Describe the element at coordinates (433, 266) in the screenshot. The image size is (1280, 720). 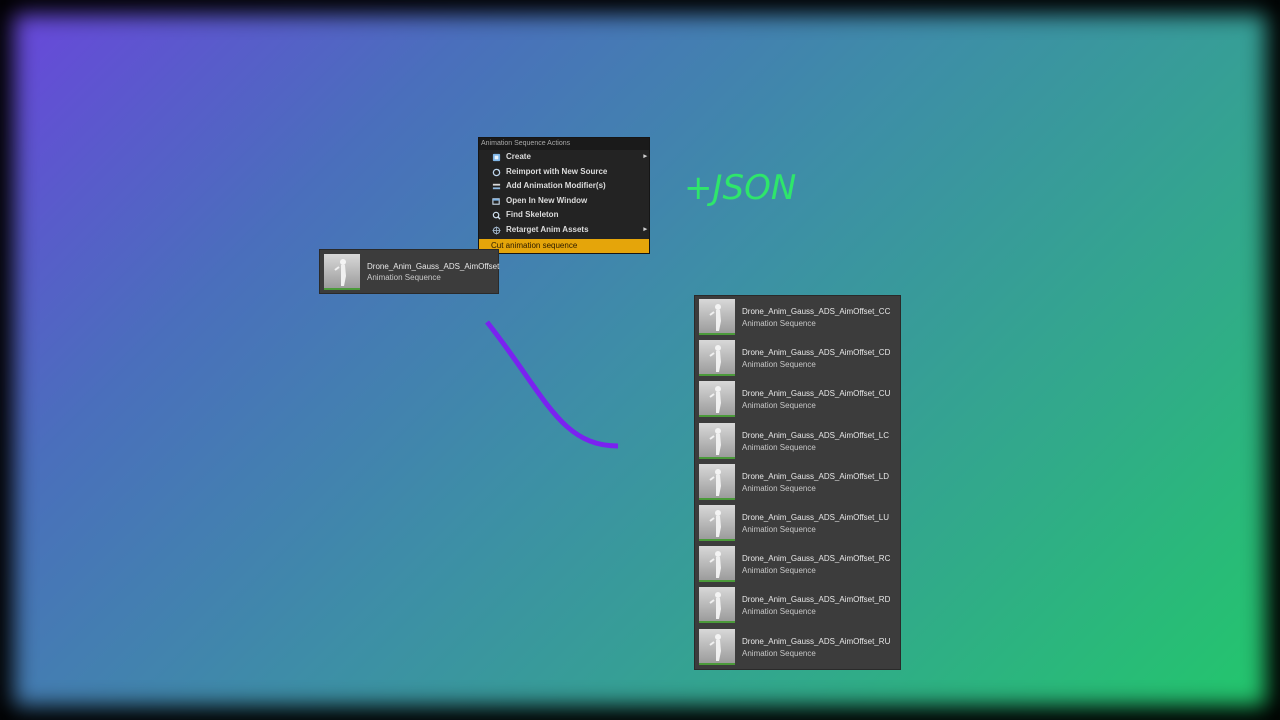
I see `asset-name: Drone_Anim_Gauss_ADS_AimOffset` at that location.